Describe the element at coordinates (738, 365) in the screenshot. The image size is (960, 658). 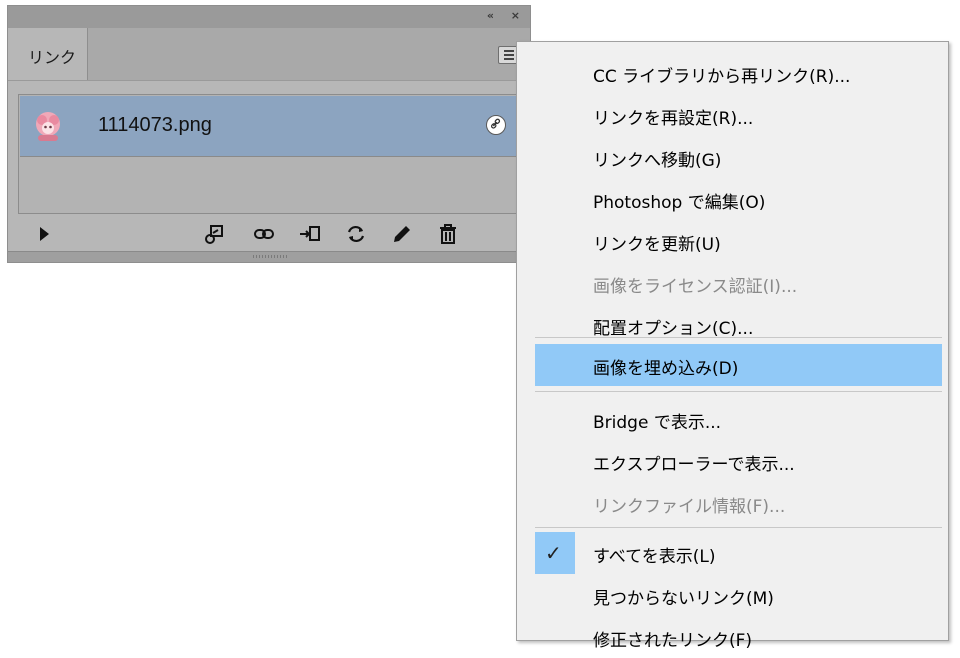
I see `menu-item-embed-image: 画像を埋め込み(D)` at that location.